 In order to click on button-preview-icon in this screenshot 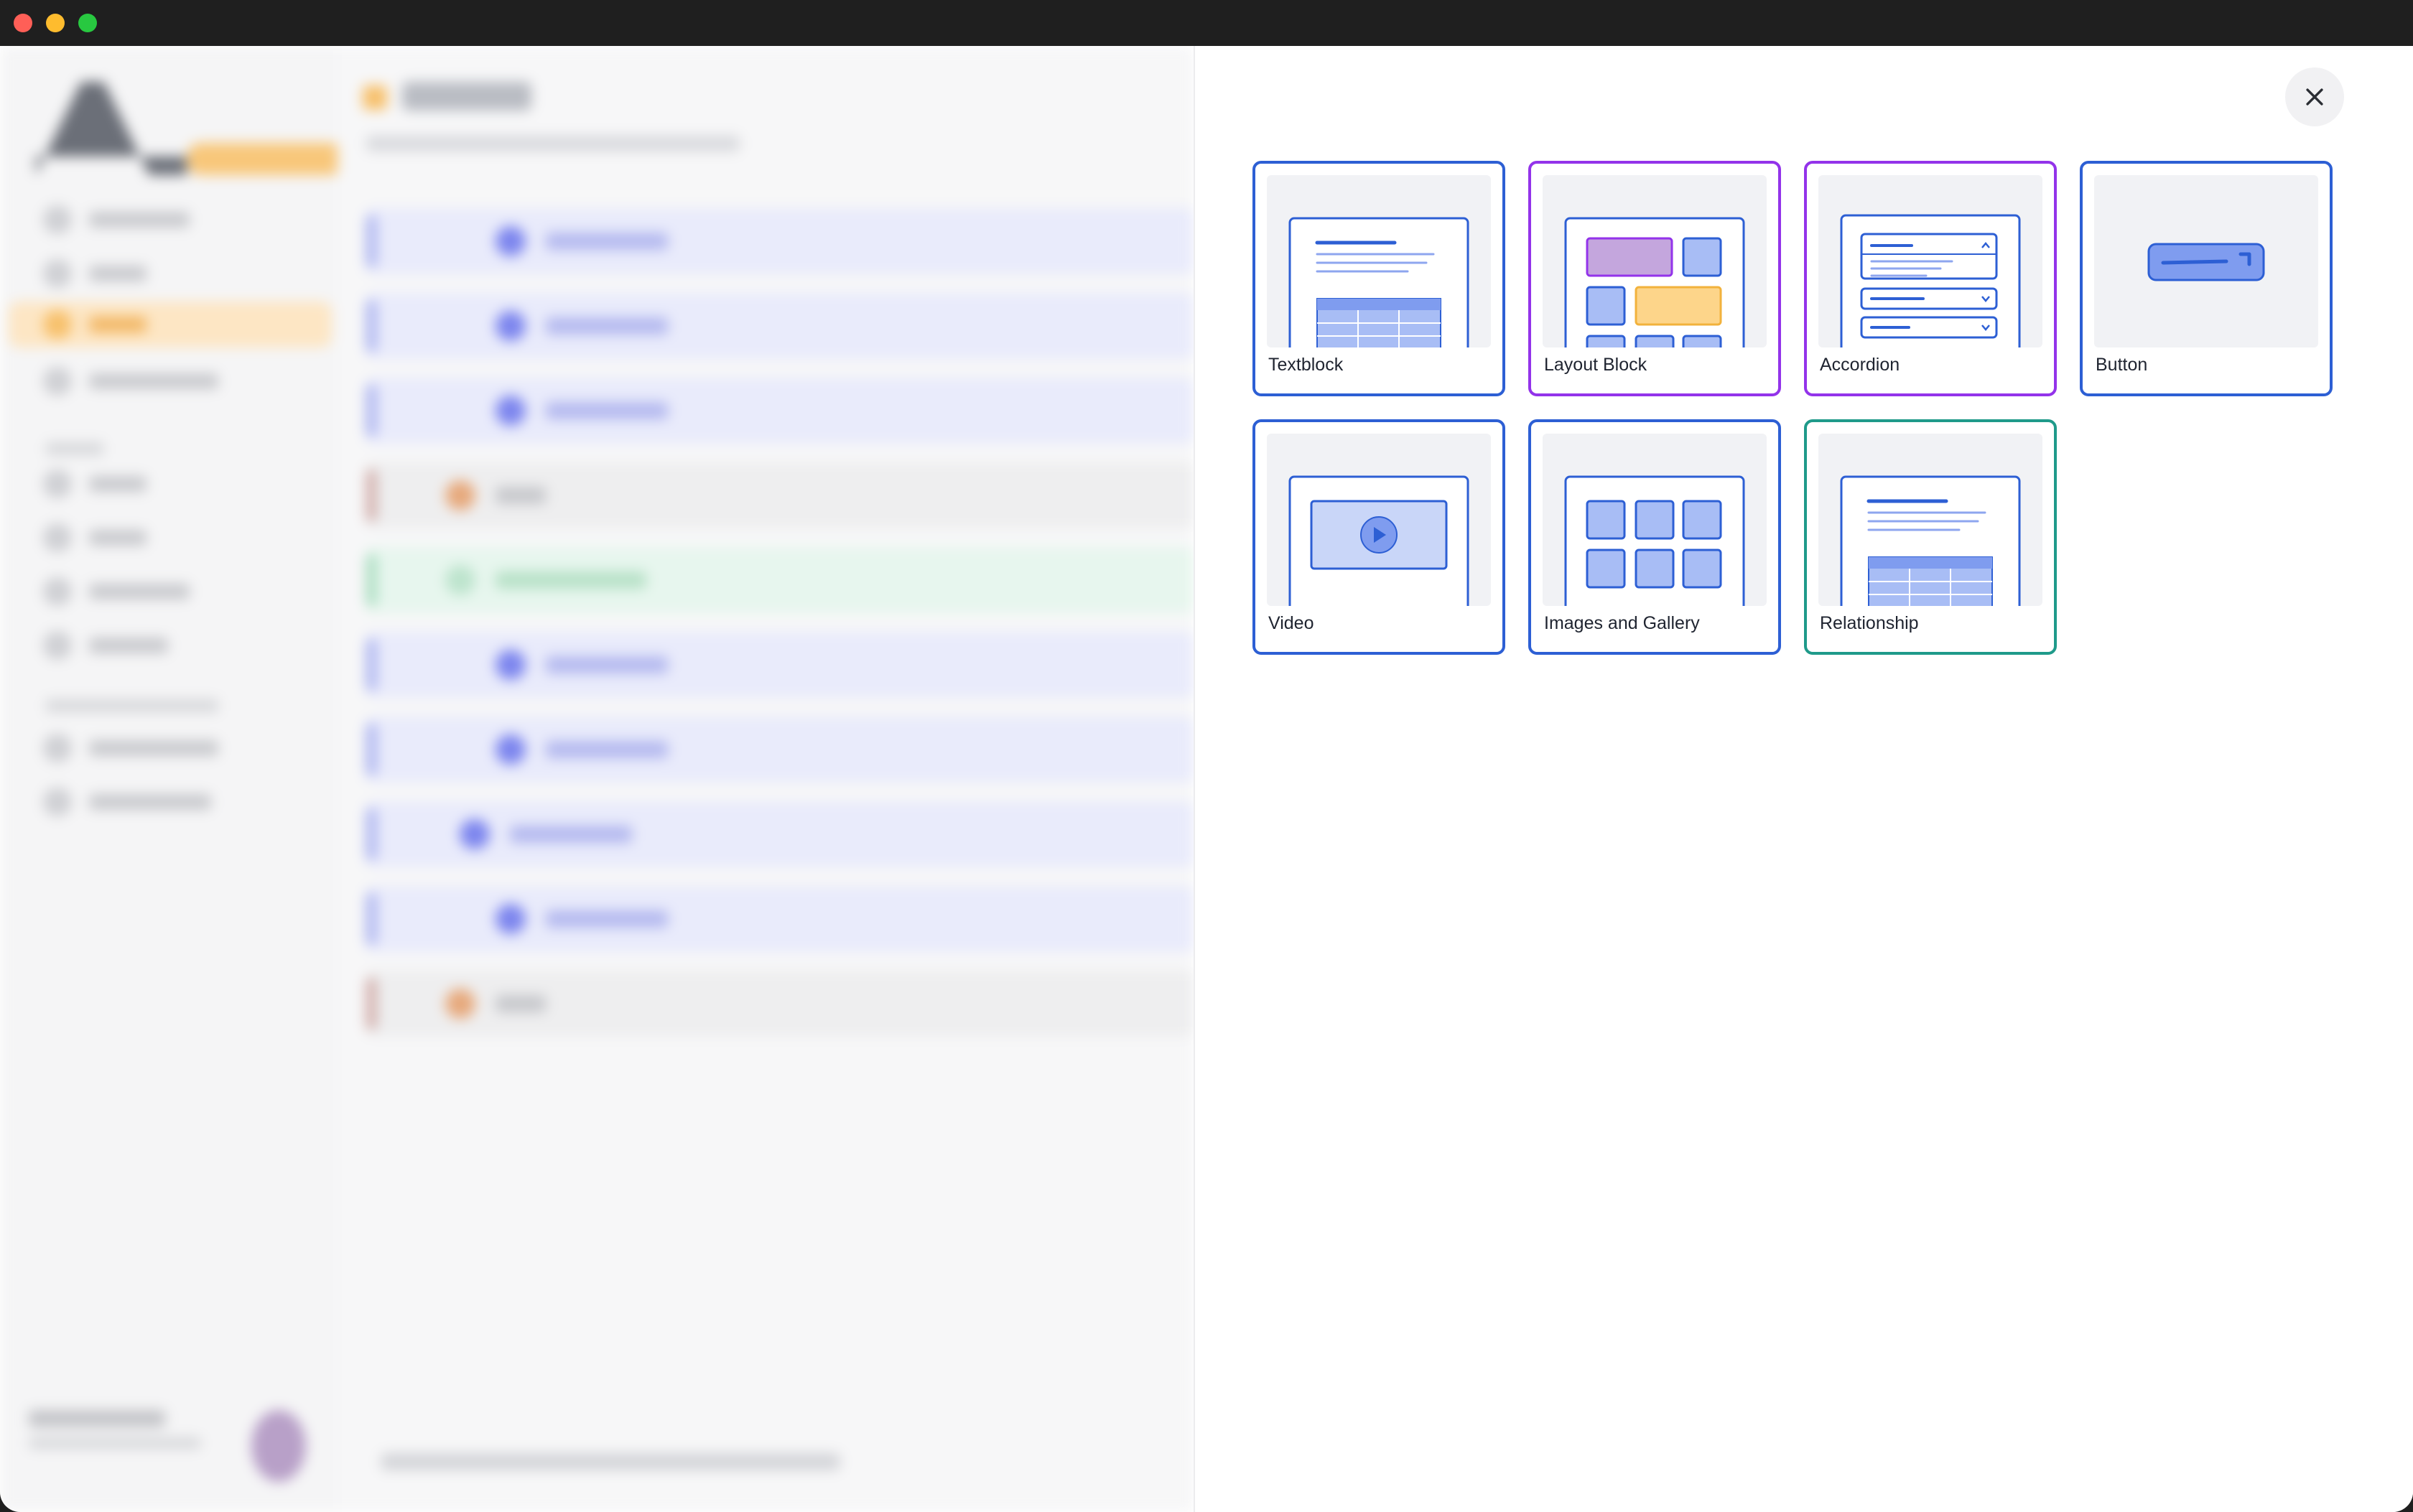, I will do `click(2206, 261)`.